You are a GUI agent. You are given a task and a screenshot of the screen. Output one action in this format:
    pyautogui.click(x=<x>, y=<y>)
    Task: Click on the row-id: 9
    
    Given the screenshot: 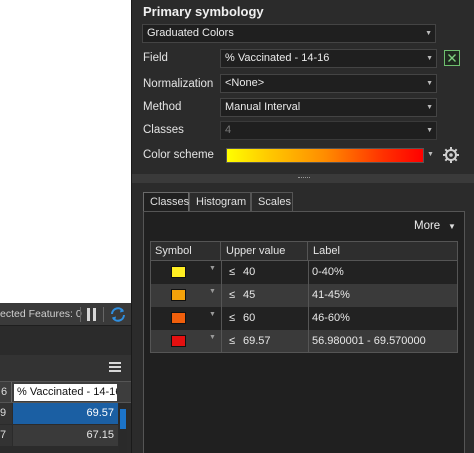 What is the action you would take?
    pyautogui.click(x=6, y=413)
    